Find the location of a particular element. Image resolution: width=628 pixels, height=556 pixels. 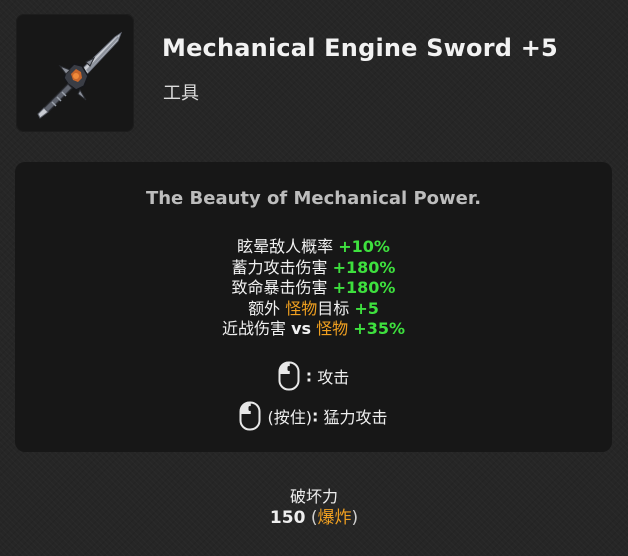

mechanical-sword-icon is located at coordinates (80, 75).